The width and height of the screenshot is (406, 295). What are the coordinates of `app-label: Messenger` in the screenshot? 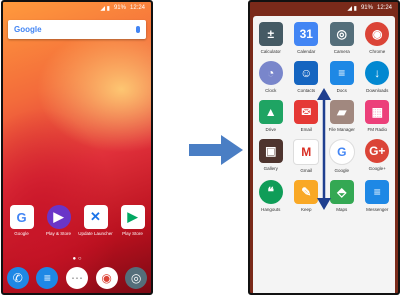 It's located at (377, 209).